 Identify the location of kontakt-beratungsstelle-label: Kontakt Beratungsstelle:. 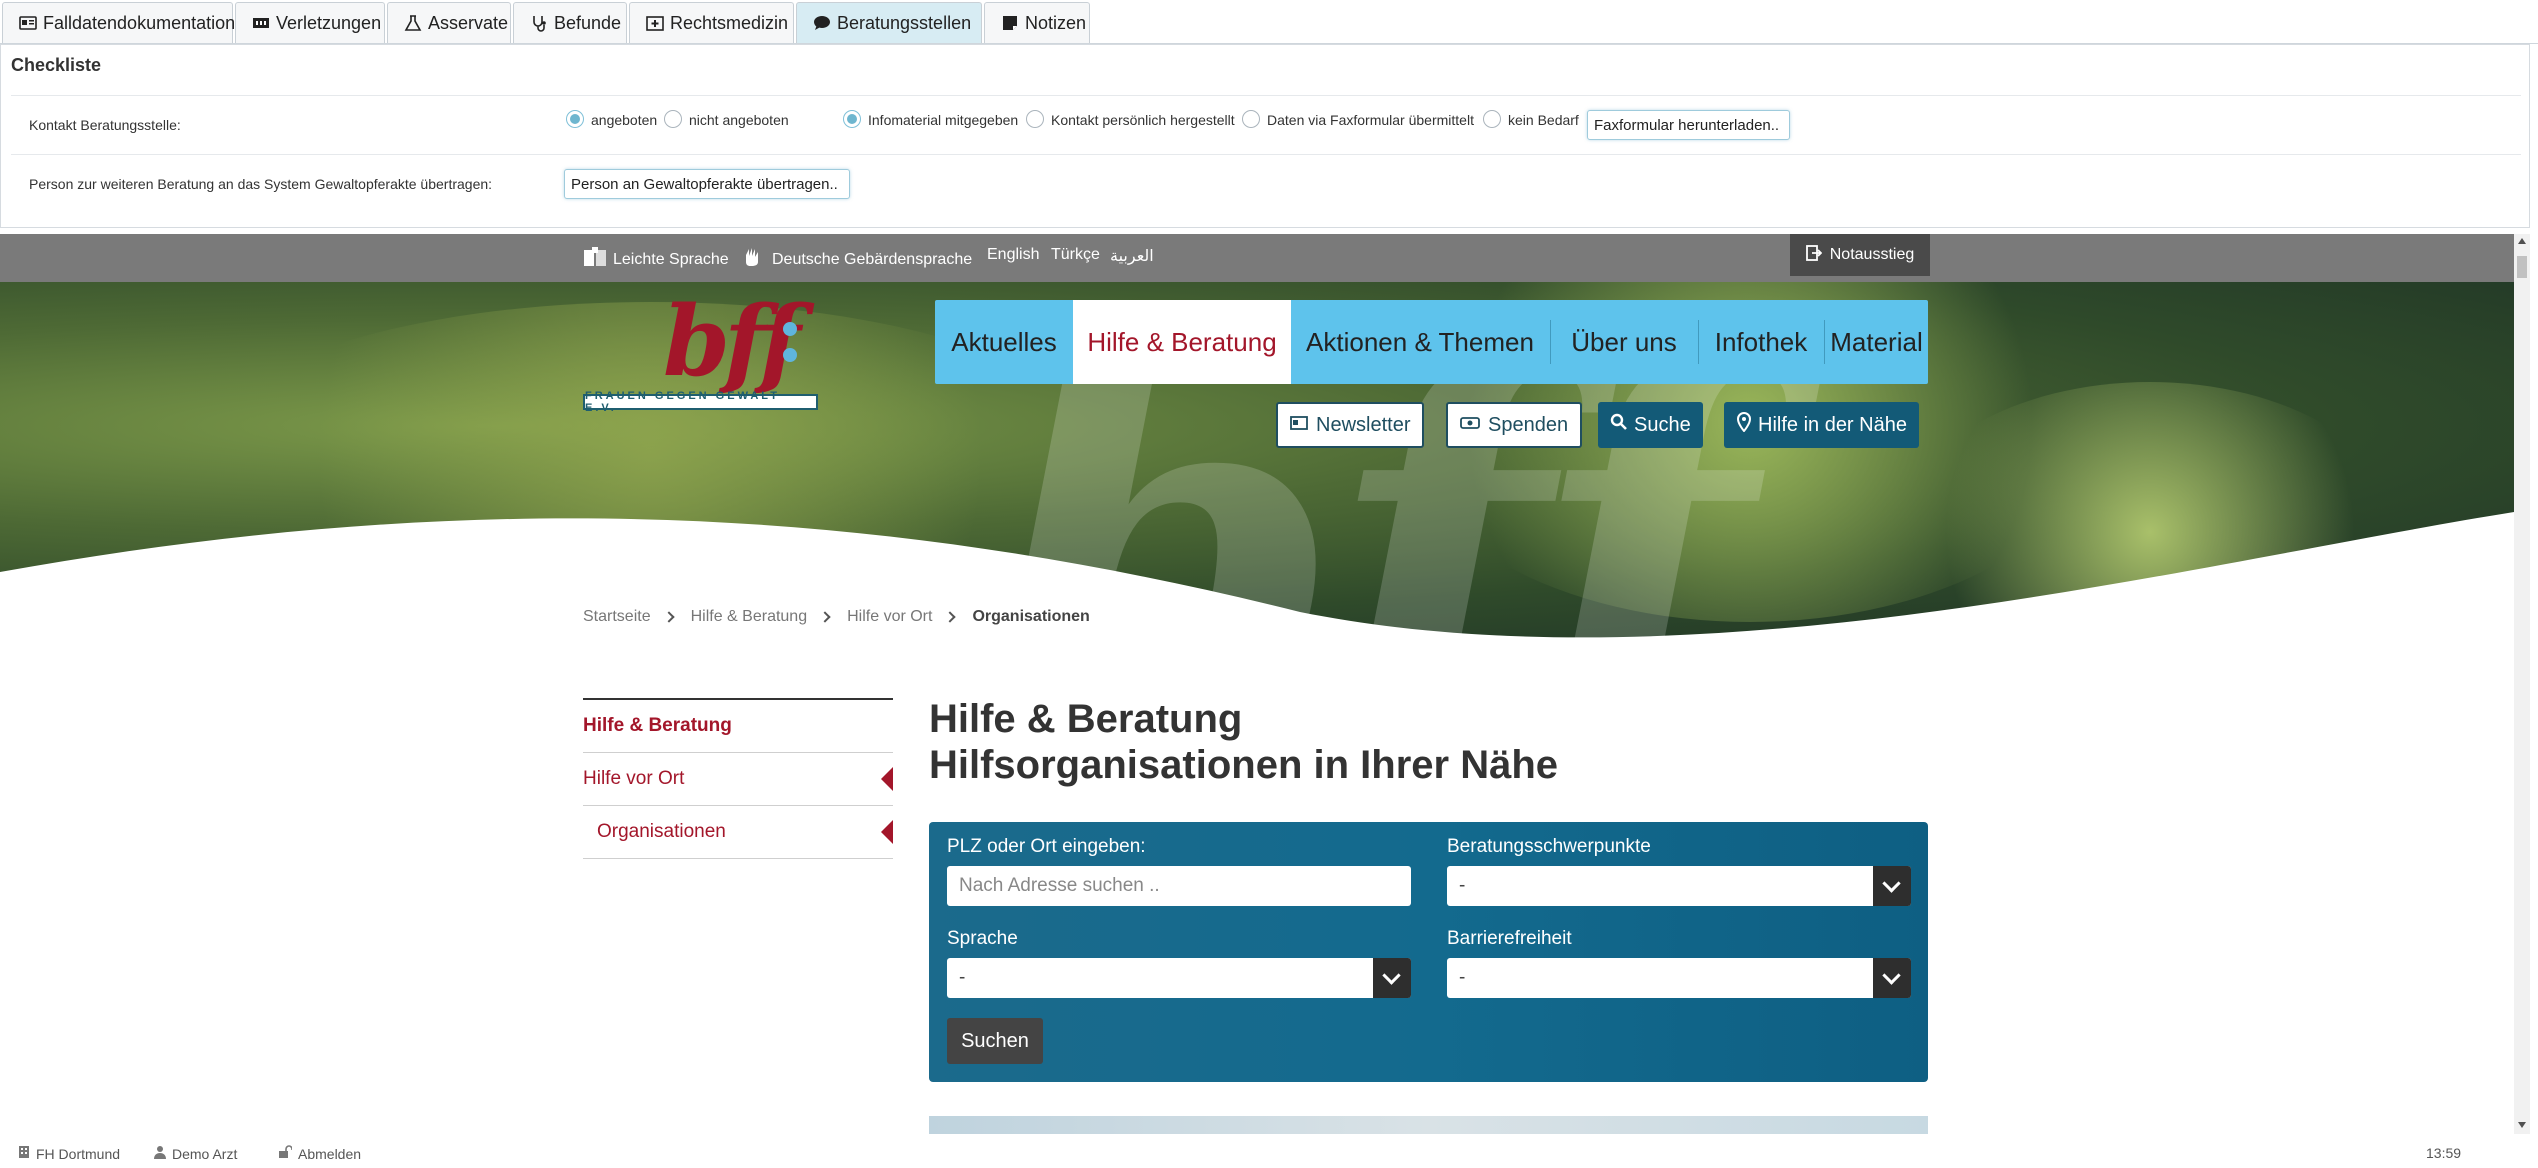
(105, 125).